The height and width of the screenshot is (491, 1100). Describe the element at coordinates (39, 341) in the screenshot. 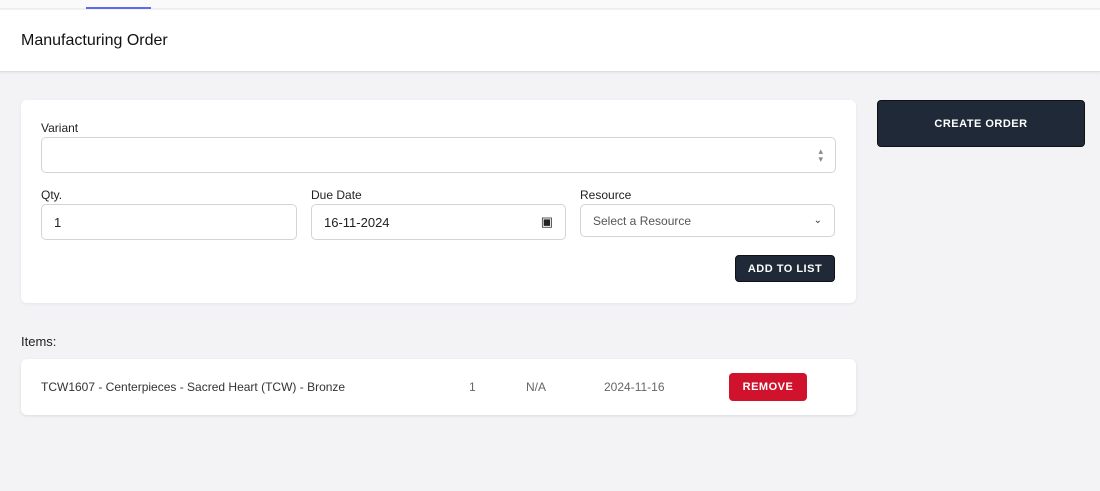

I see `items-label: Items:` at that location.